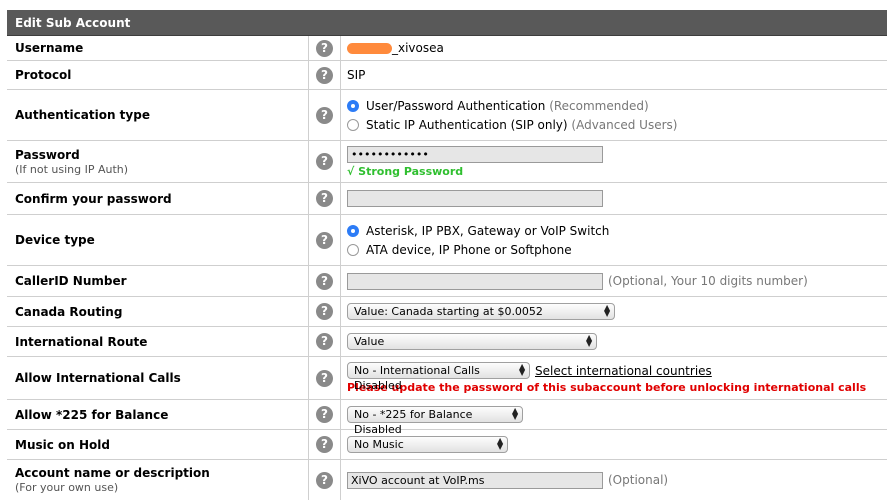 The height and width of the screenshot is (501, 887). What do you see at coordinates (614, 480) in the screenshot?
I see `desc-value-cell: XiVO account at VoIP.ms (Optional)` at bounding box center [614, 480].